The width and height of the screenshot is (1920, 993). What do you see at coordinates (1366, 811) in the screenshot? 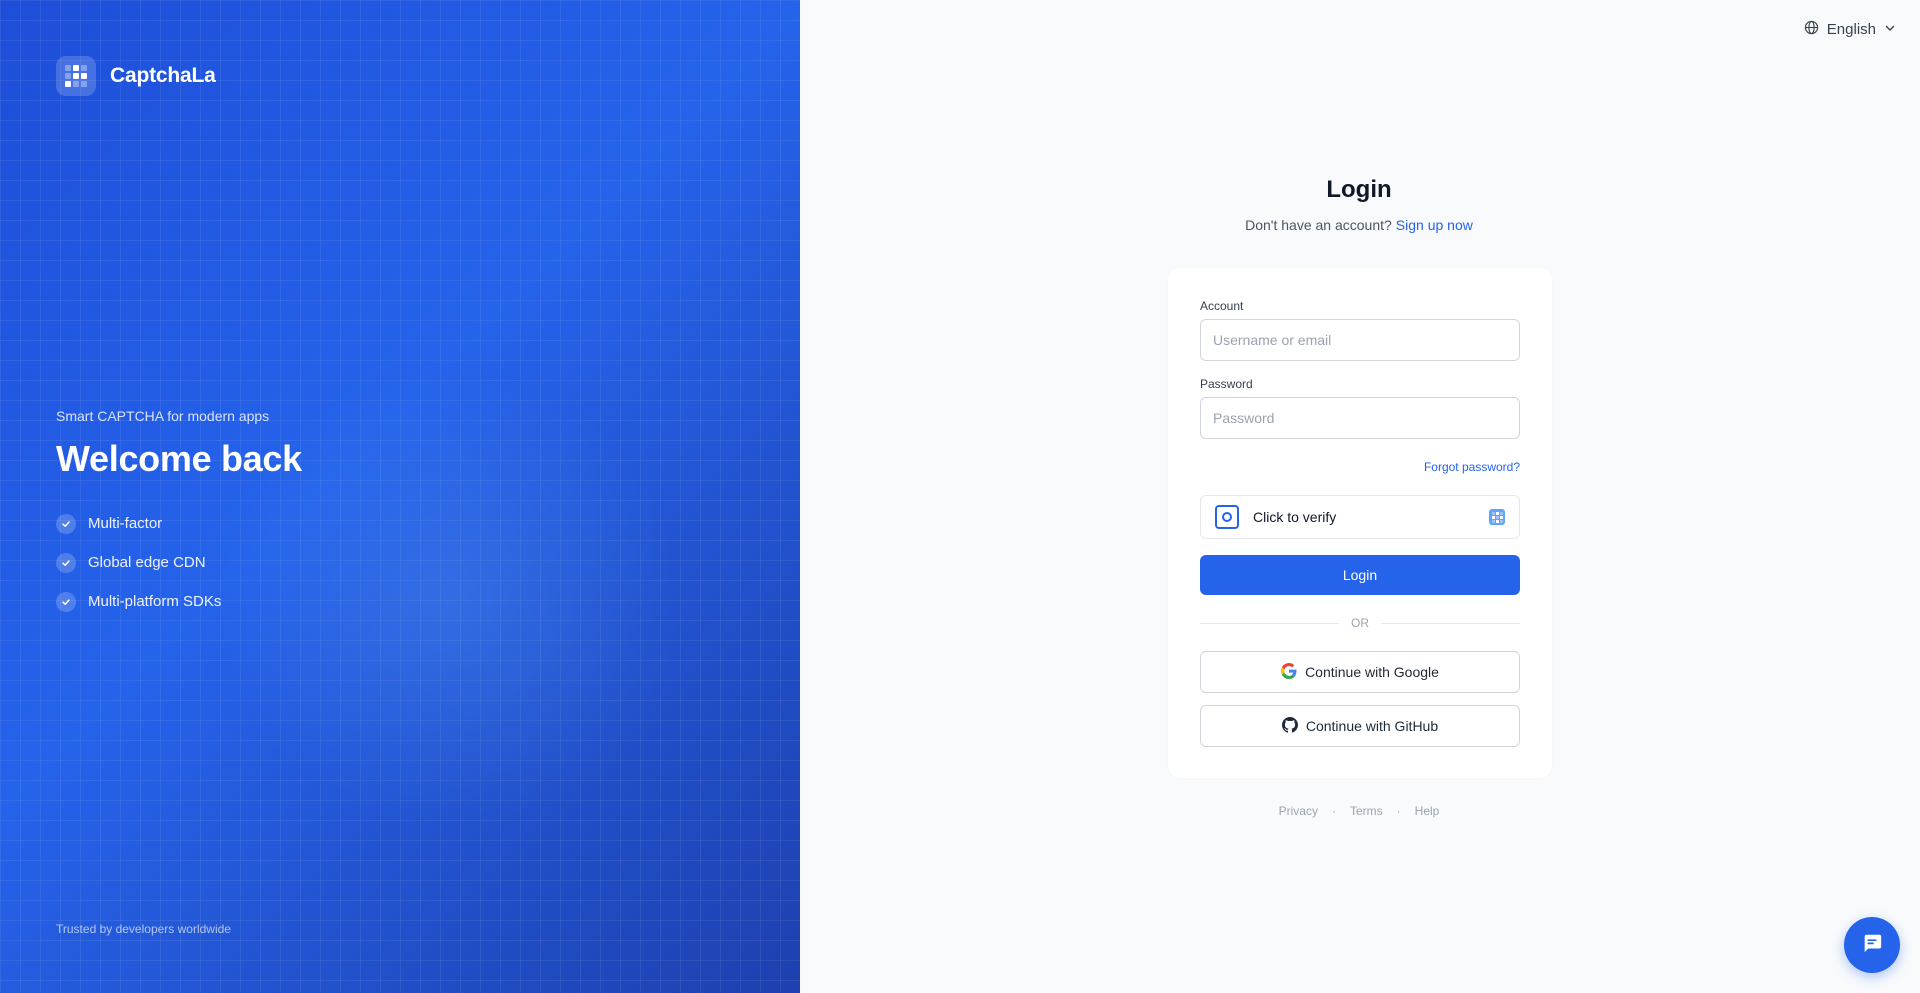
I see `terms-link: Terms` at bounding box center [1366, 811].